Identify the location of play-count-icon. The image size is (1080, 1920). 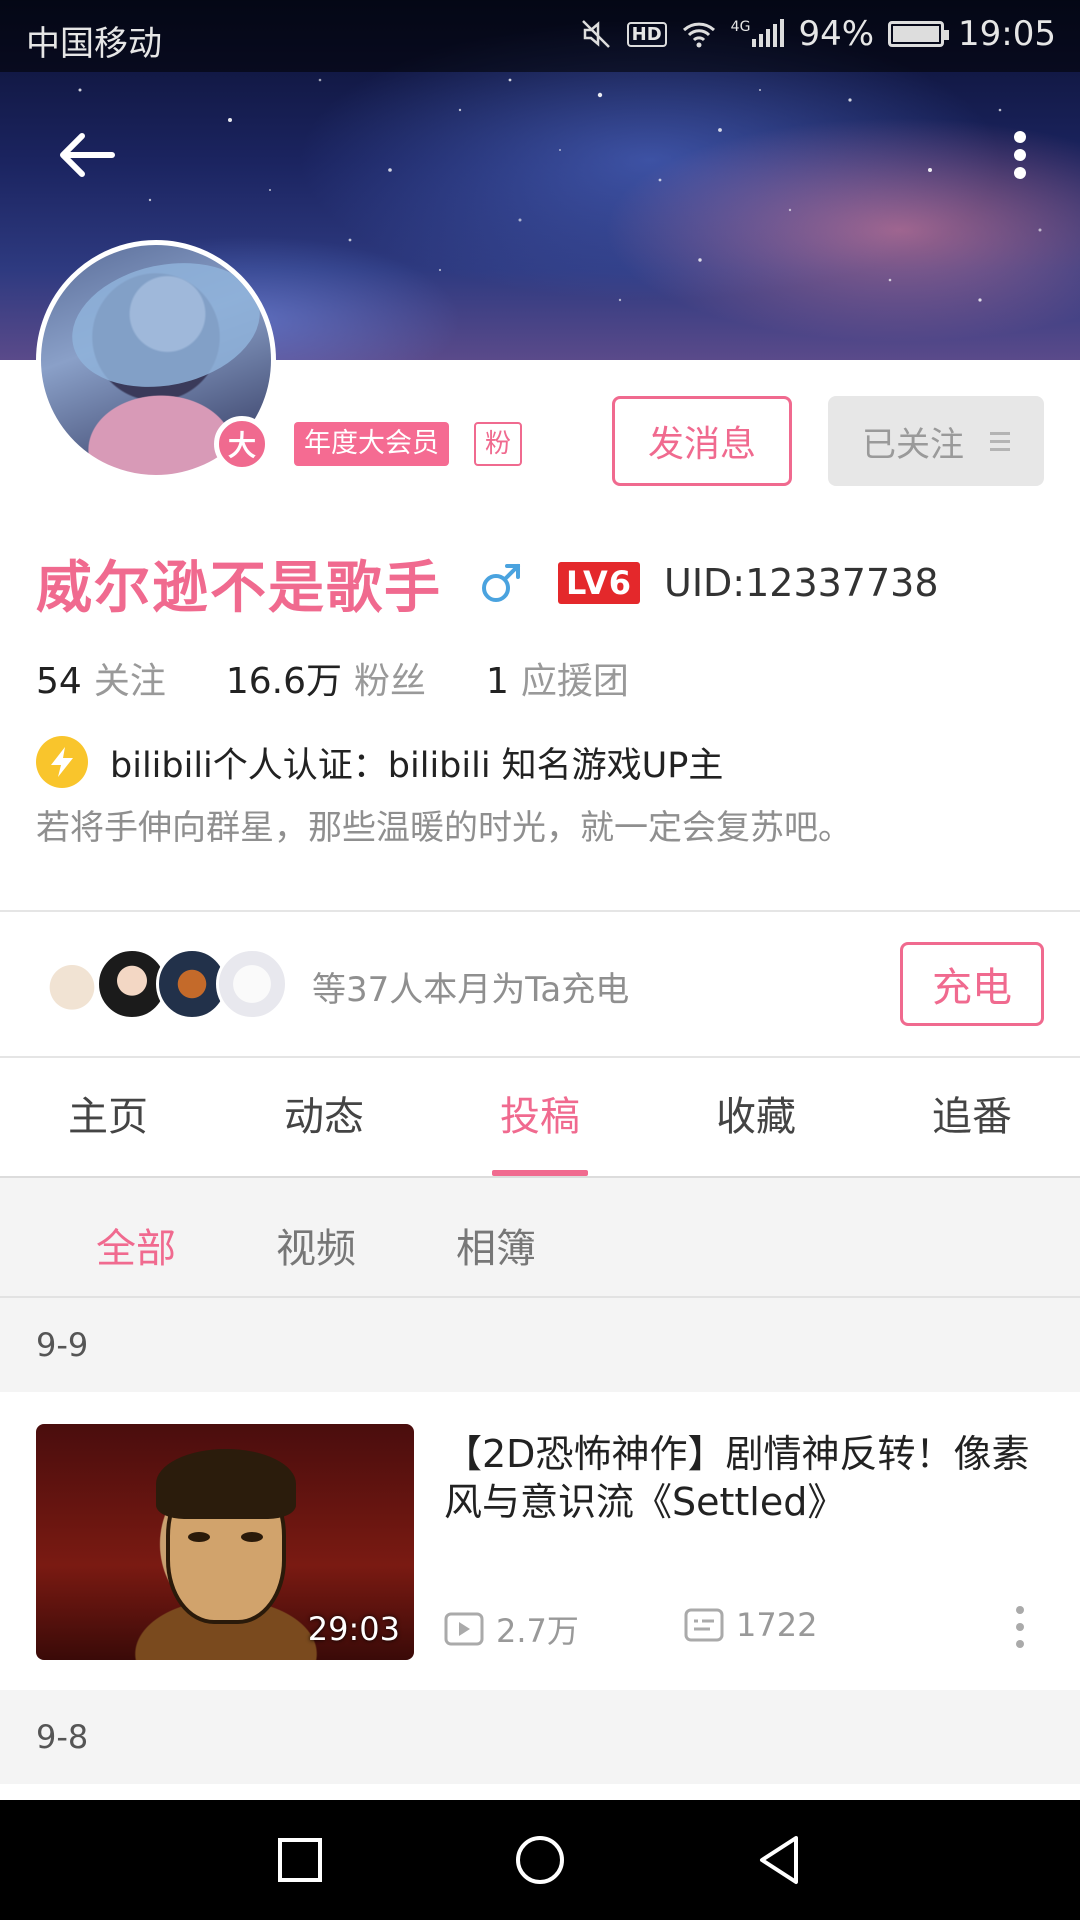
(464, 1629).